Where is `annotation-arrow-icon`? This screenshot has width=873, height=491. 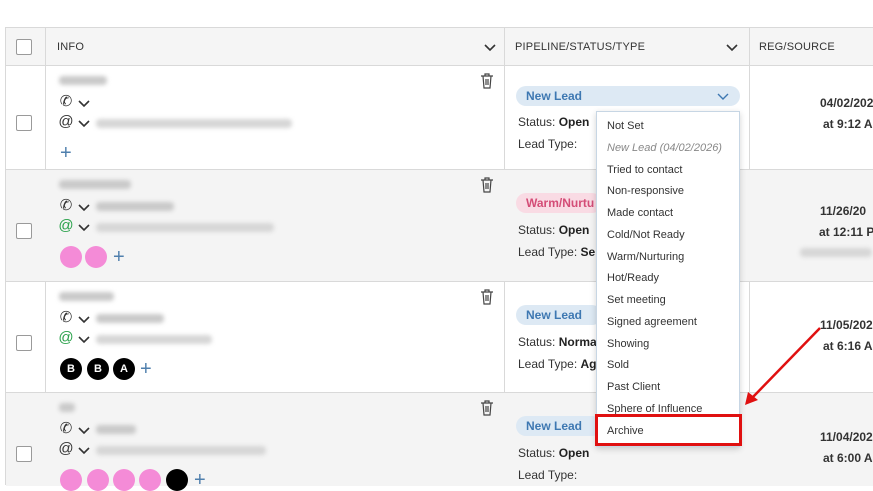 annotation-arrow-icon is located at coordinates (783, 366).